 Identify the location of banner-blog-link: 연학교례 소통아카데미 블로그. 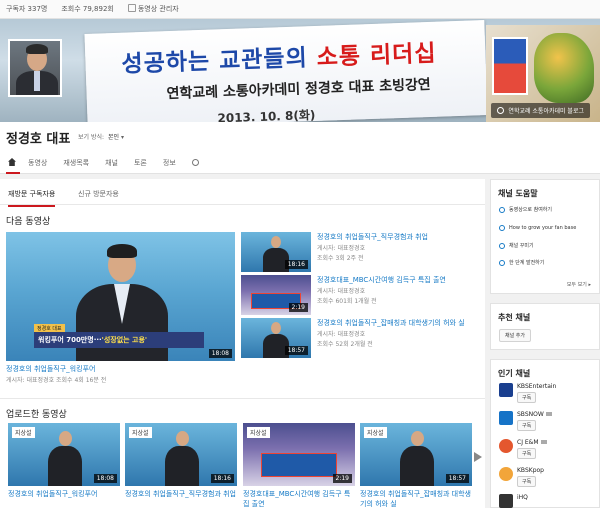
(540, 110).